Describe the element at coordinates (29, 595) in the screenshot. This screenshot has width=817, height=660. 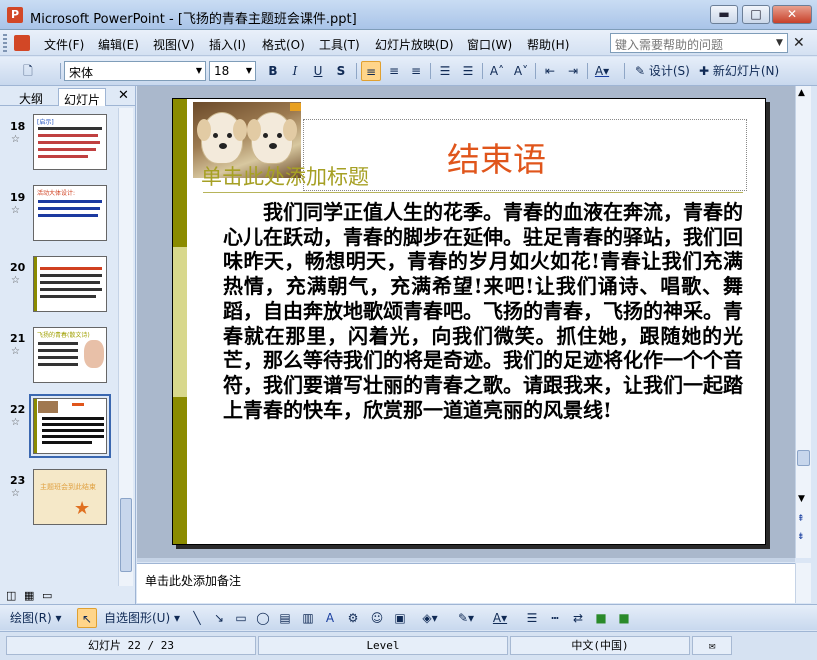
I see `slide-sorter-icon: ▦` at that location.